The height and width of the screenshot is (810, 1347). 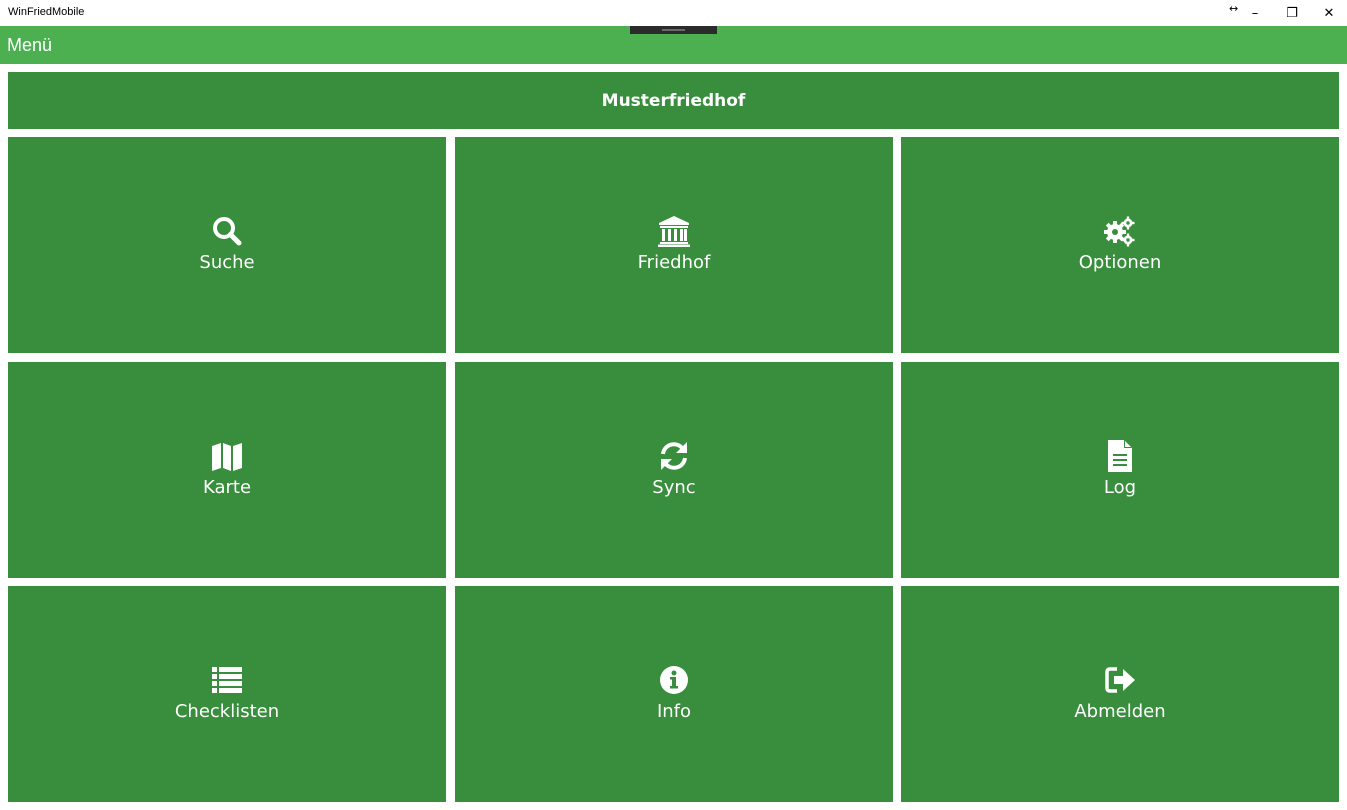 I want to click on tile-label: Suche, so click(x=227, y=262).